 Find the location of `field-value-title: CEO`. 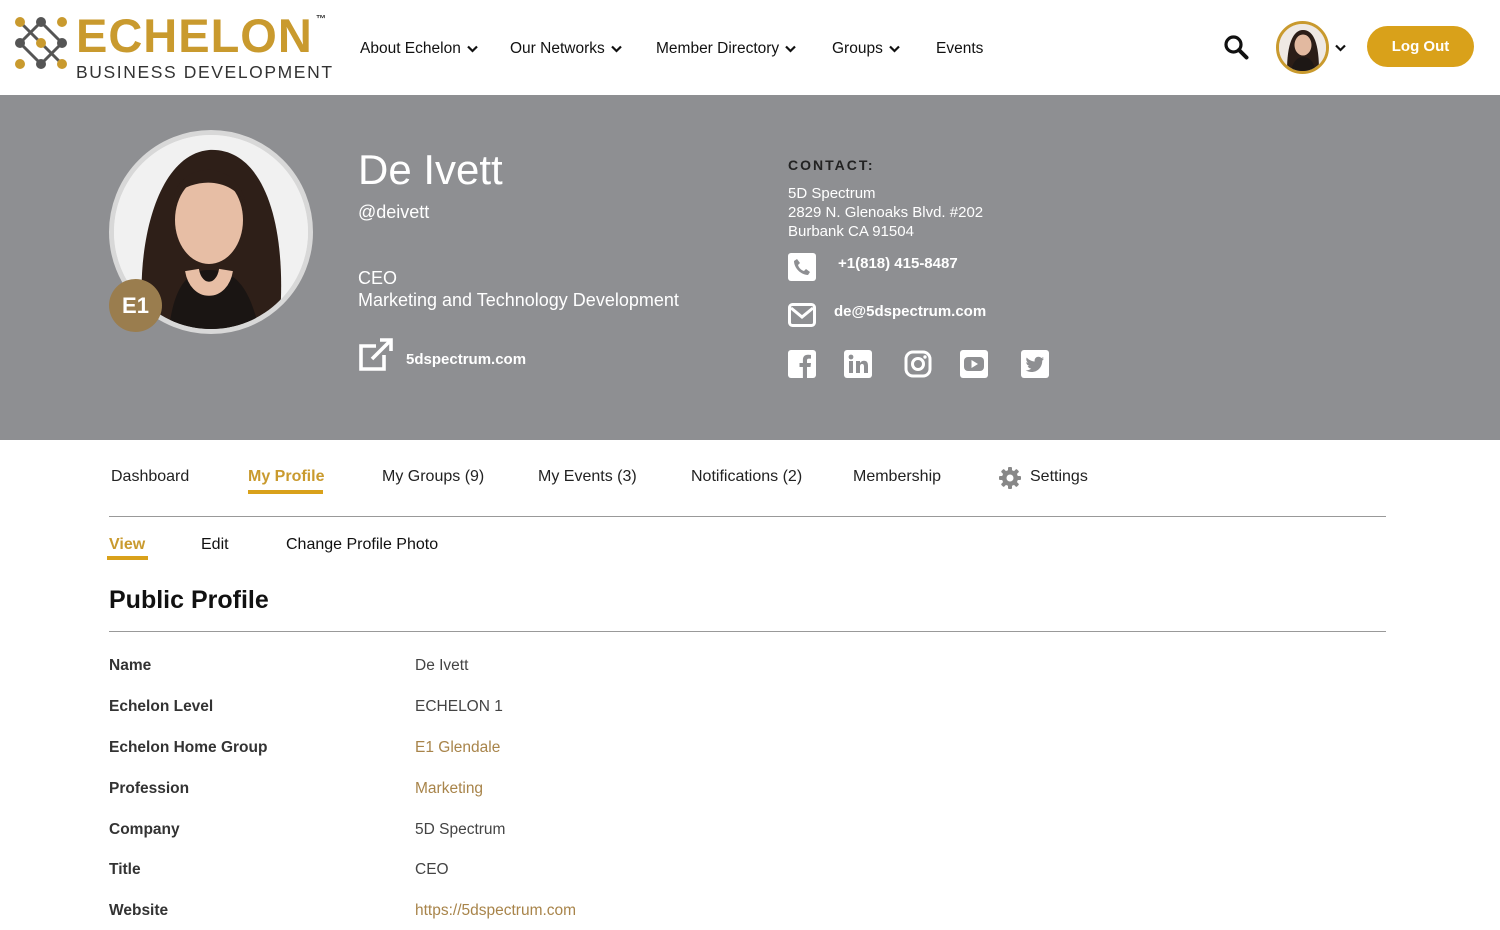

field-value-title: CEO is located at coordinates (432, 869).